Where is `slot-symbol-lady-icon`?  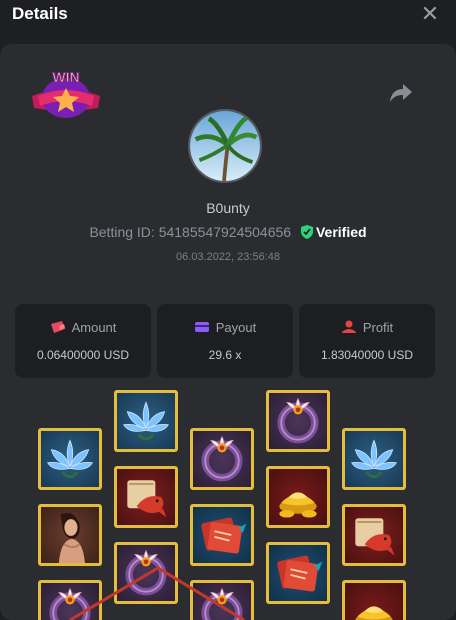 slot-symbol-lady-icon is located at coordinates (70, 535).